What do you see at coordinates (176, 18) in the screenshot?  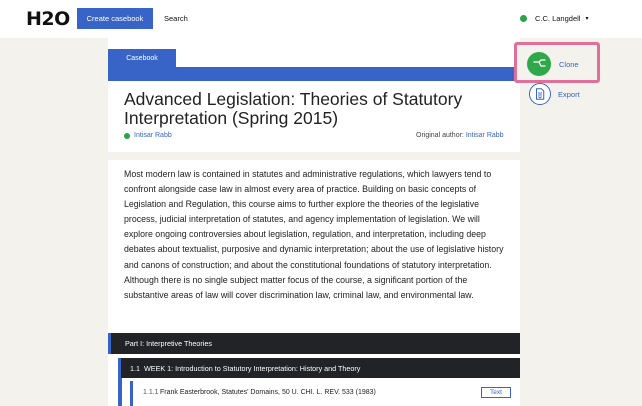 I see `search-link: Search` at bounding box center [176, 18].